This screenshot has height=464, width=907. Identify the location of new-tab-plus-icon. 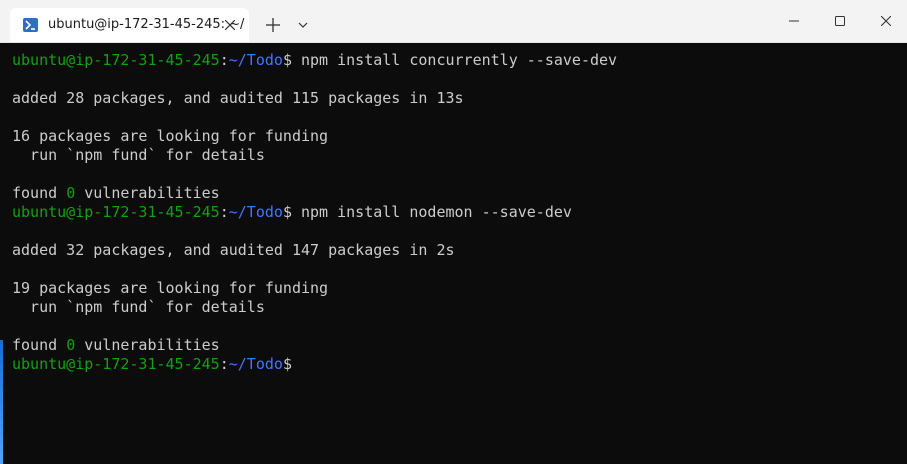
(273, 25).